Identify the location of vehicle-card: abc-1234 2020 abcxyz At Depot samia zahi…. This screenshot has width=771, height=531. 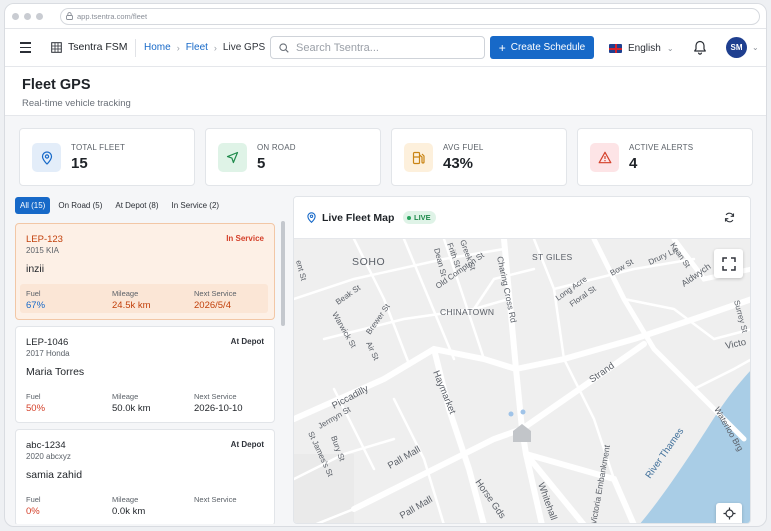
(145, 476).